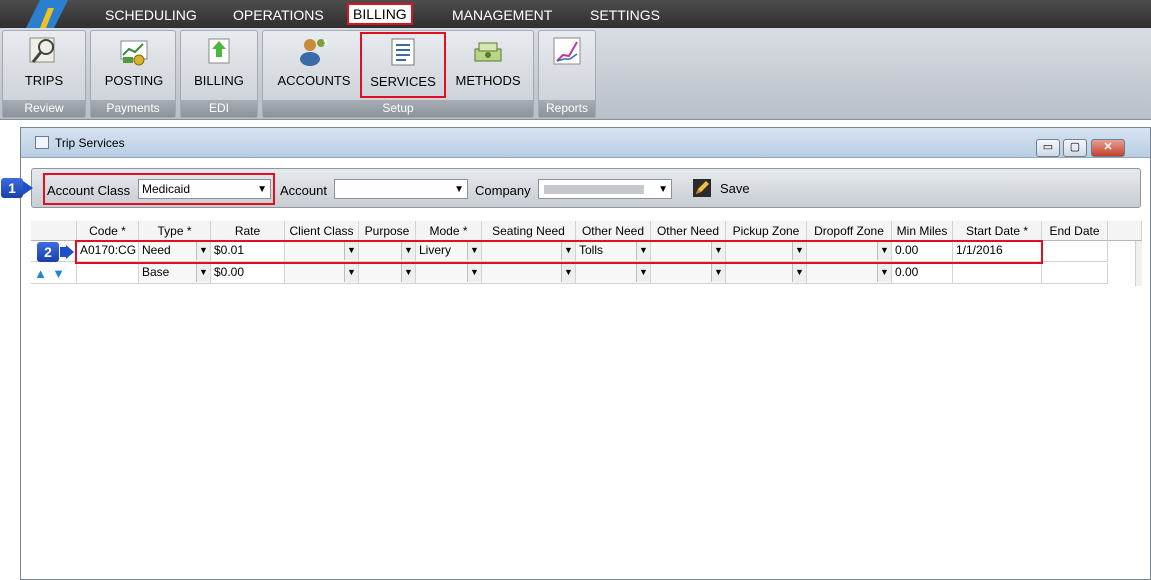 The image size is (1151, 580). I want to click on account-label: Account, so click(303, 190).